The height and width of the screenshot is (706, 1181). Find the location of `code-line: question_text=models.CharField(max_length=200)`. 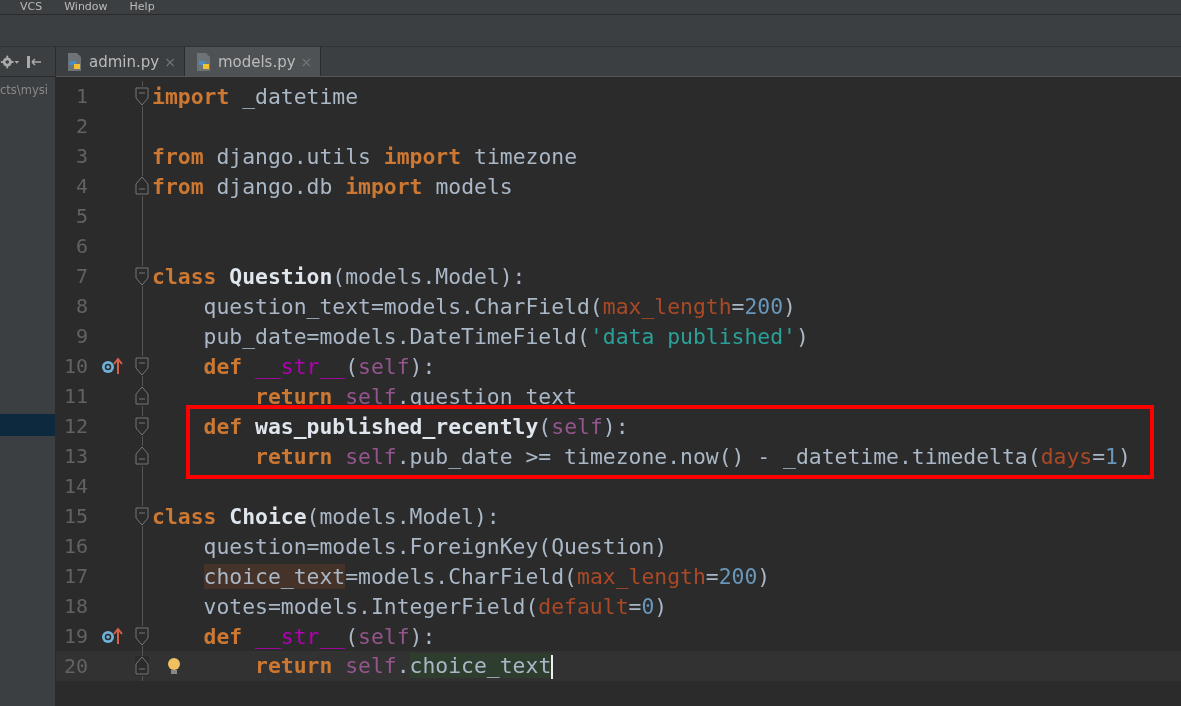

code-line: question_text=models.CharField(max_length=200) is located at coordinates (499, 306).